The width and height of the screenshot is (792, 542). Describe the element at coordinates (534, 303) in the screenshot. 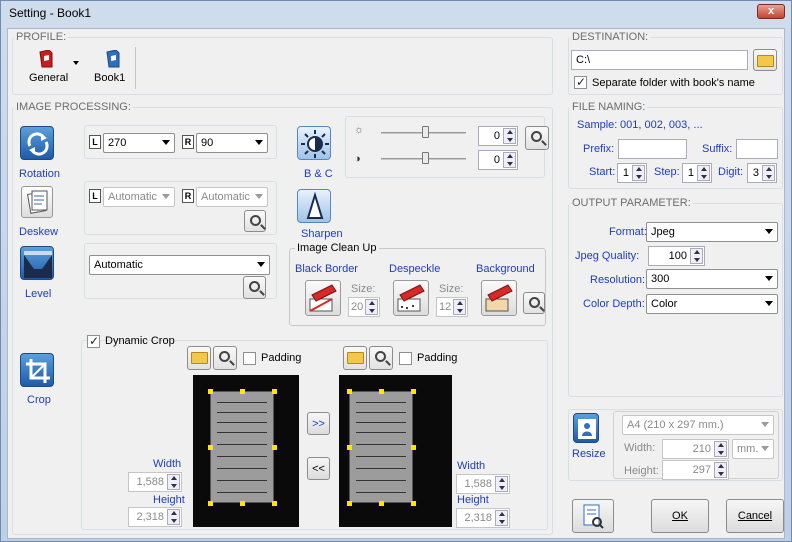

I see `clean-up-preview-button` at that location.